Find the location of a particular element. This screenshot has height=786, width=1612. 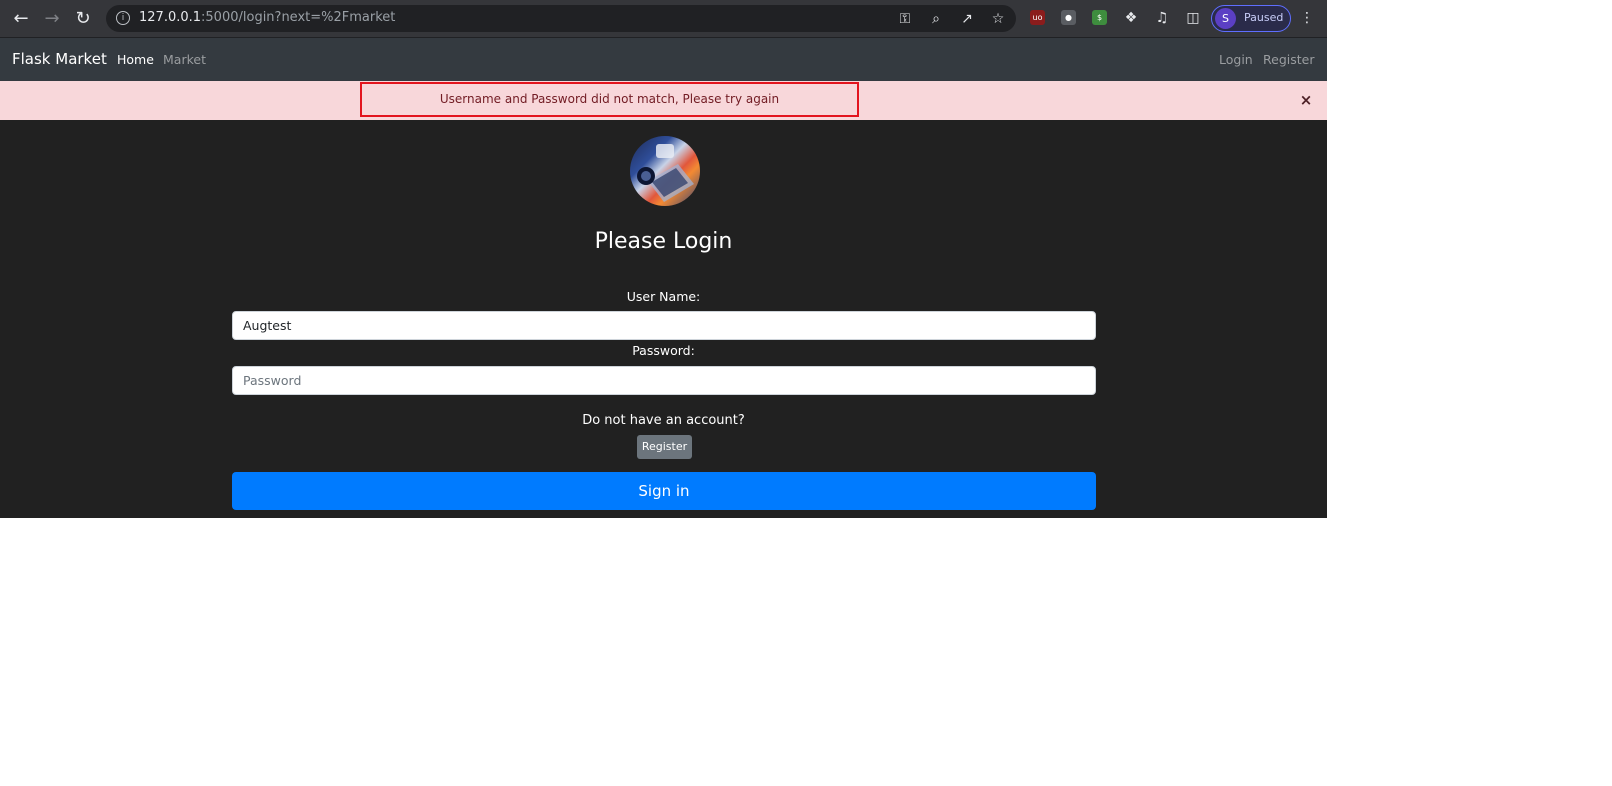

nav-market: Market is located at coordinates (184, 59).